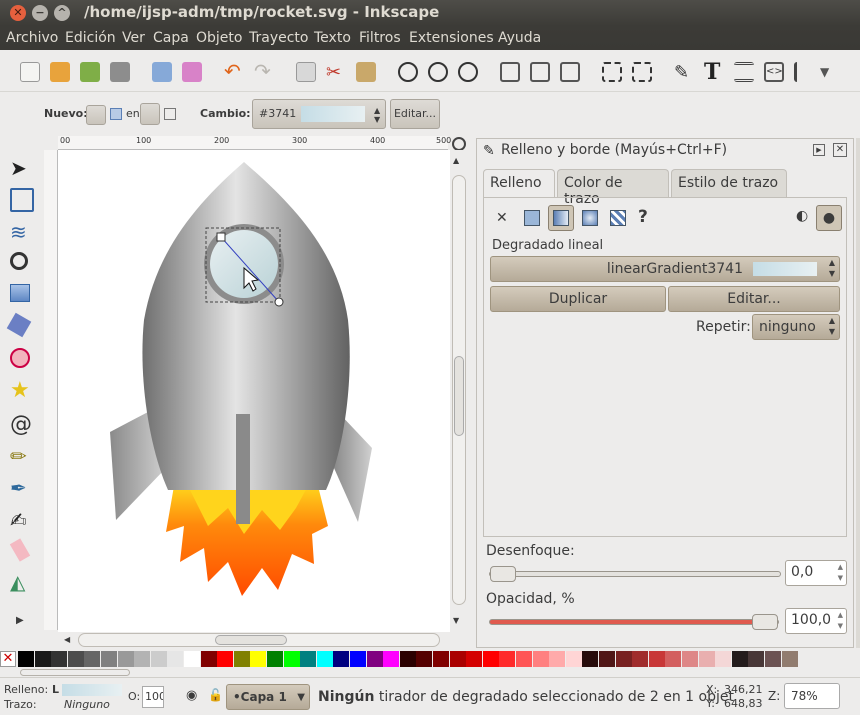 The height and width of the screenshot is (715, 860). Describe the element at coordinates (503, 574) in the screenshot. I see `blur-slider-thumb` at that location.